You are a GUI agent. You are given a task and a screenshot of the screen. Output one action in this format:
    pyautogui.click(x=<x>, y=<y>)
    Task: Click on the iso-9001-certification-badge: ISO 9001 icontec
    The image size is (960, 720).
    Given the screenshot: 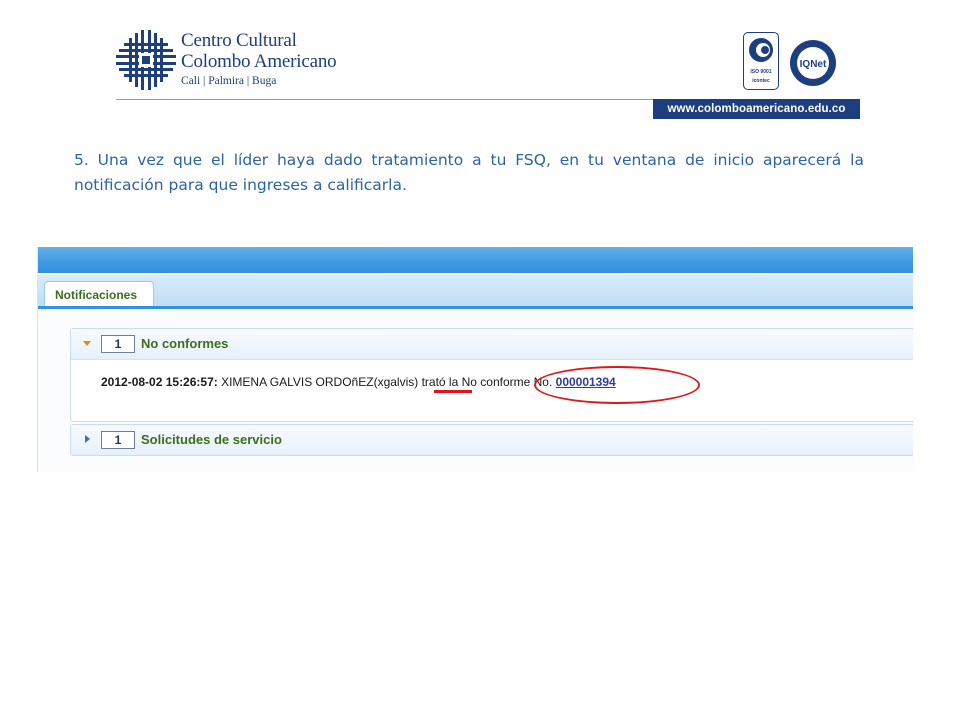 What is the action you would take?
    pyautogui.click(x=761, y=61)
    